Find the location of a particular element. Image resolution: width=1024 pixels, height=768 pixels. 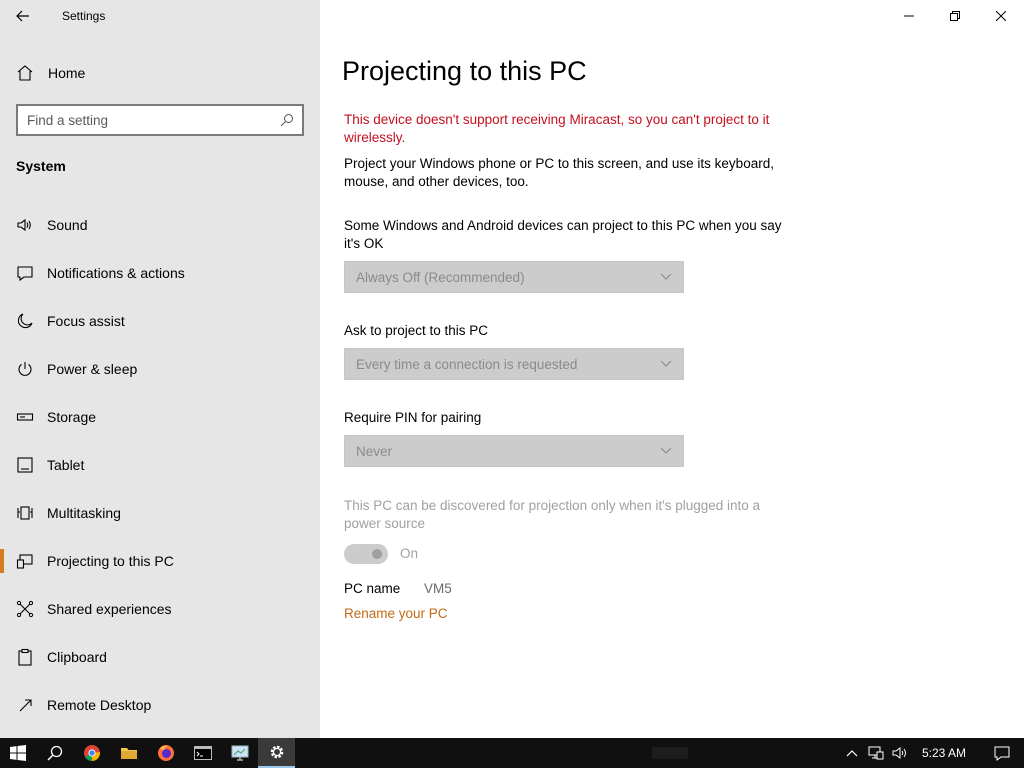

sidebar-item-label: Storage is located at coordinates (72, 417).